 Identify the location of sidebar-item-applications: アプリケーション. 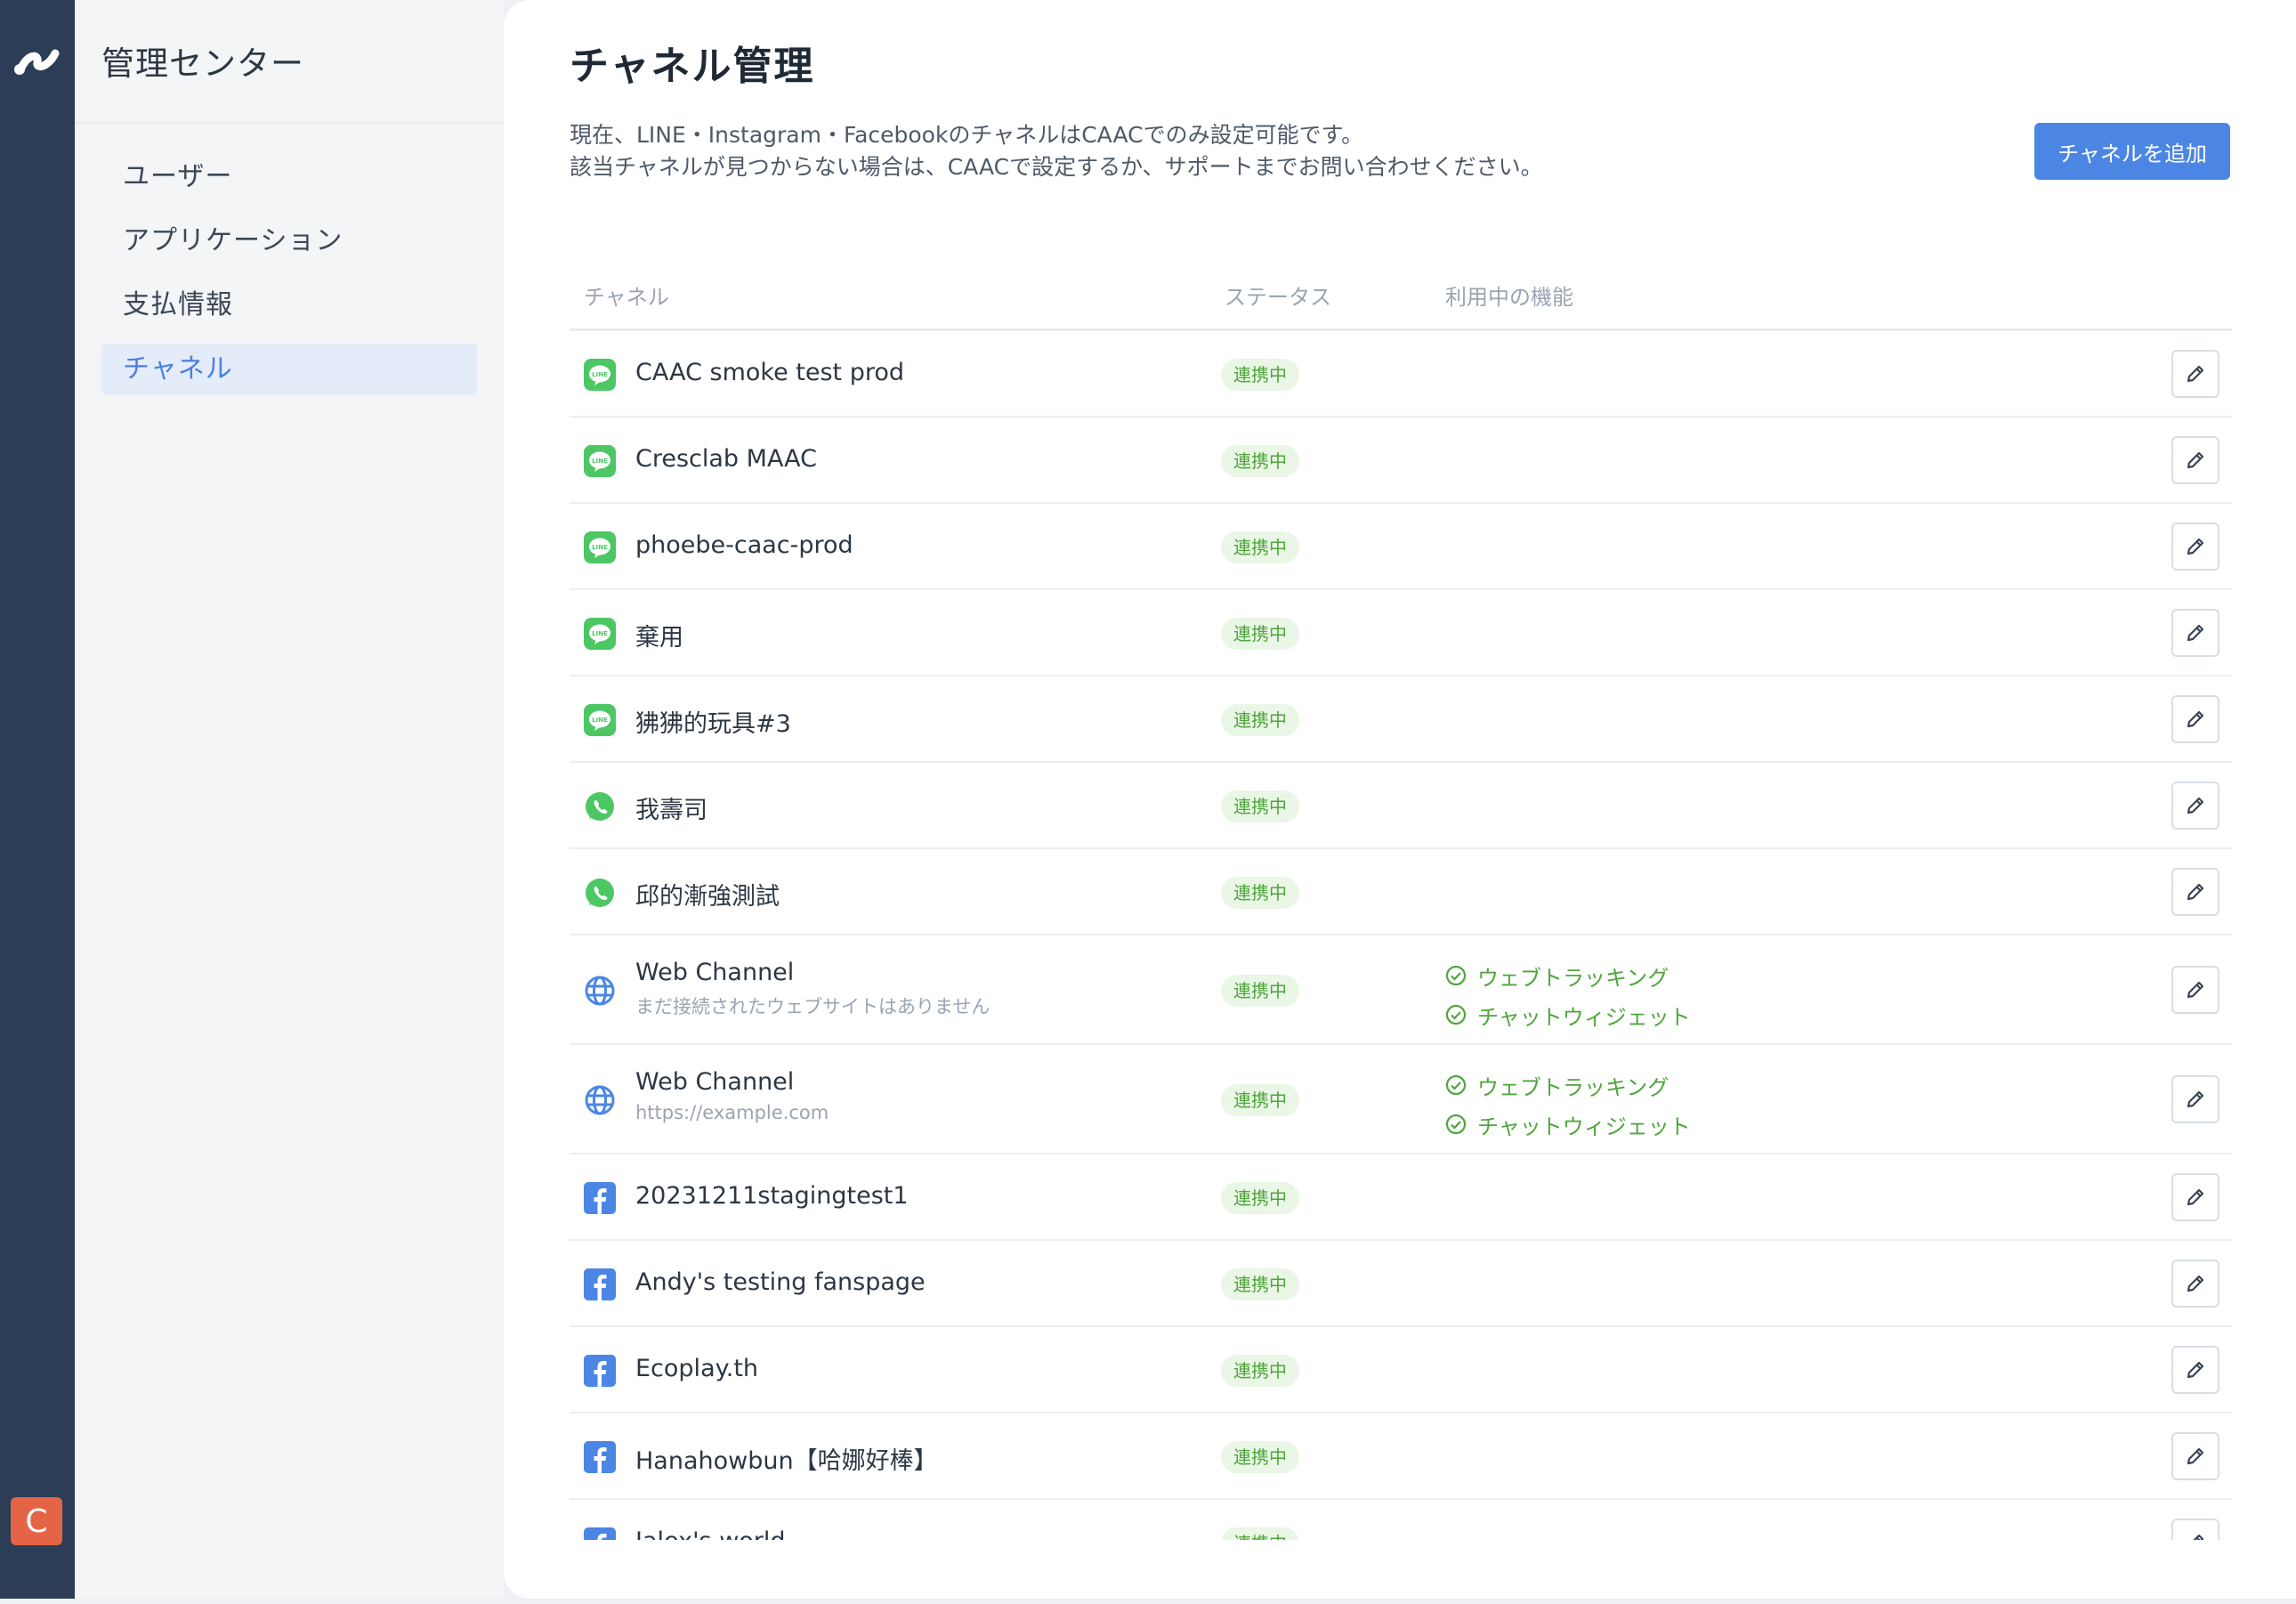
(289, 241).